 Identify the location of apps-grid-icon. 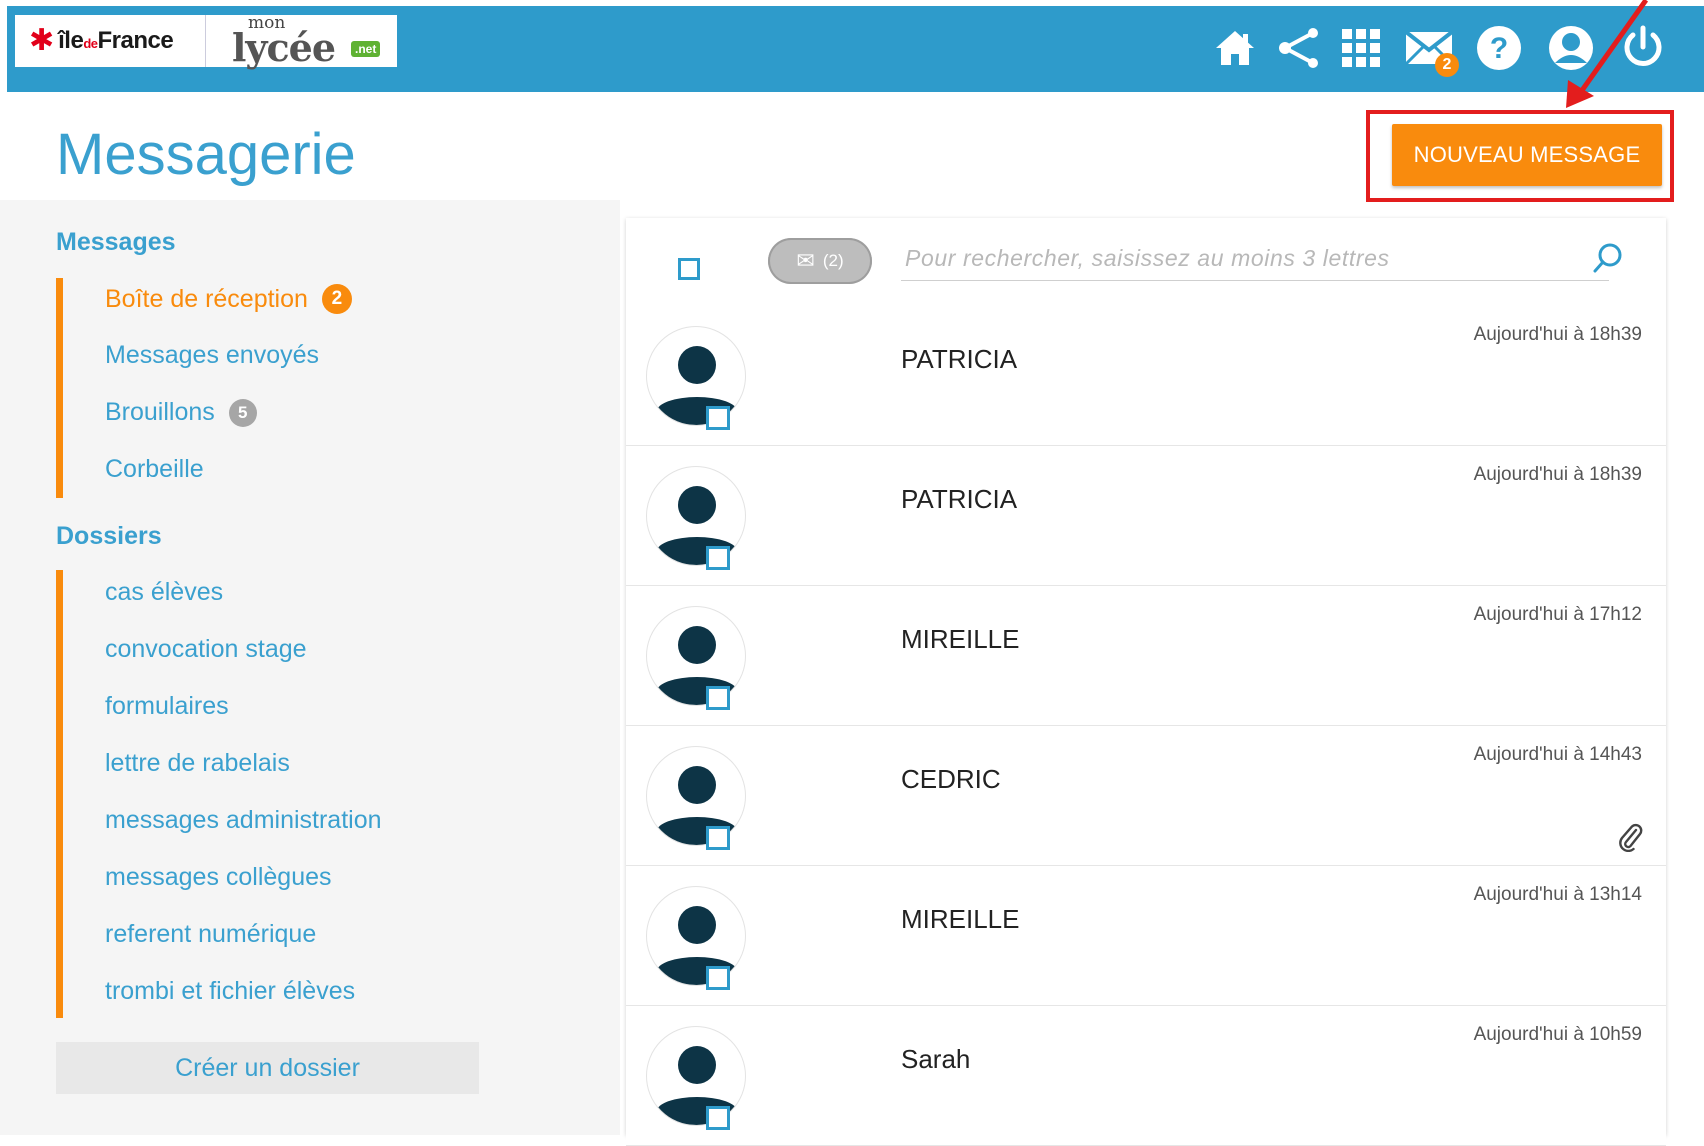
(1361, 48).